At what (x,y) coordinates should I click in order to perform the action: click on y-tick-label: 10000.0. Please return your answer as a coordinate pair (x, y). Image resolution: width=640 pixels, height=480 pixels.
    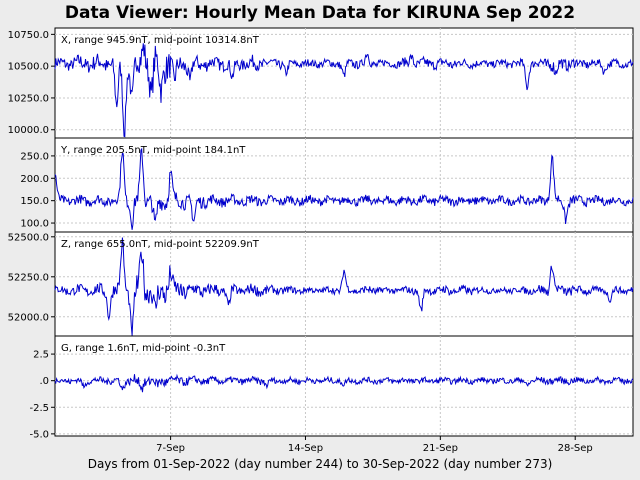
    Looking at the image, I should click on (28, 130).